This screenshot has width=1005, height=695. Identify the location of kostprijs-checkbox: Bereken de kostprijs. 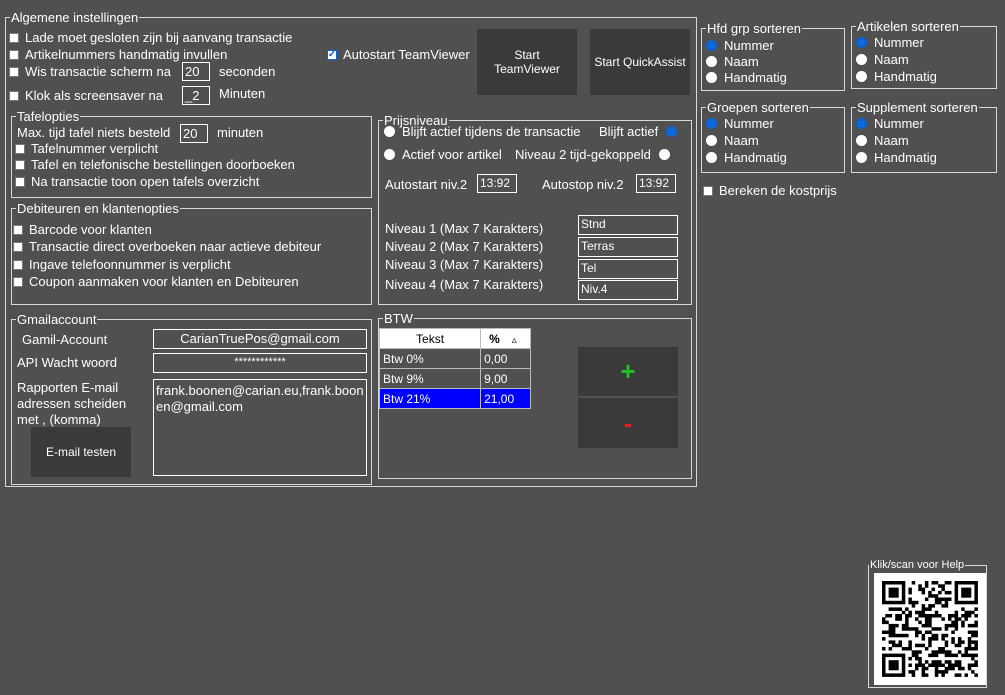
(770, 190).